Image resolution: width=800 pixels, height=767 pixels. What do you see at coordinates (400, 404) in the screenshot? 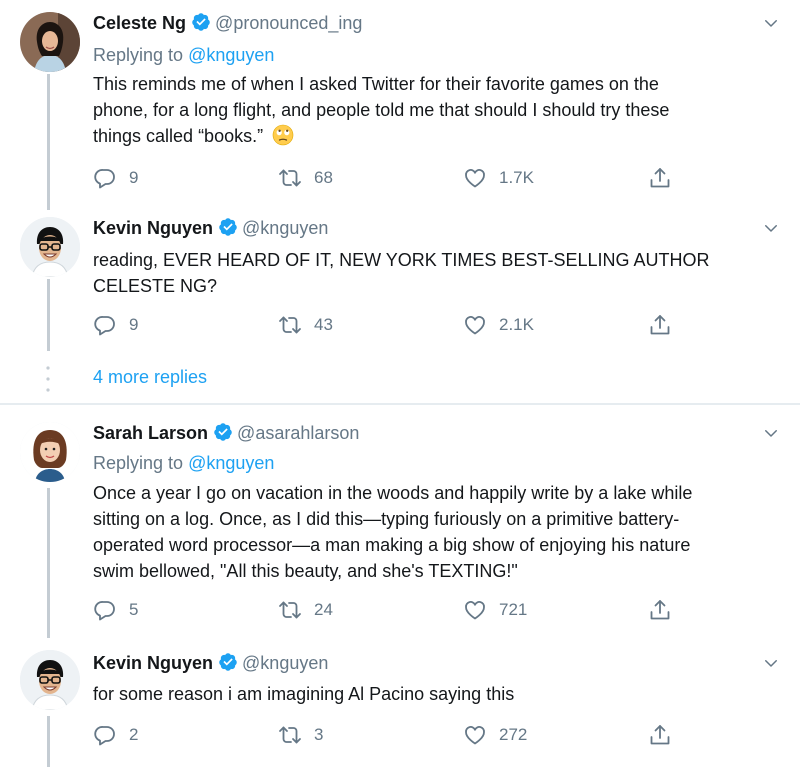
I see `divider` at bounding box center [400, 404].